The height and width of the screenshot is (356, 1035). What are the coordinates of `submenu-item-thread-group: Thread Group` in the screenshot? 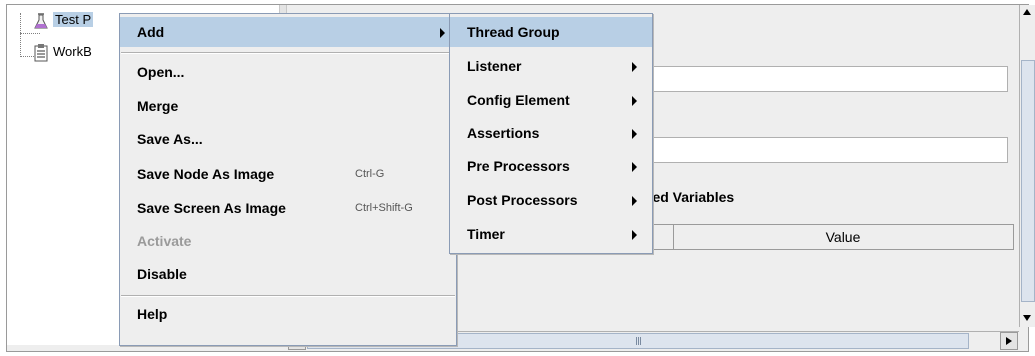 It's located at (551, 32).